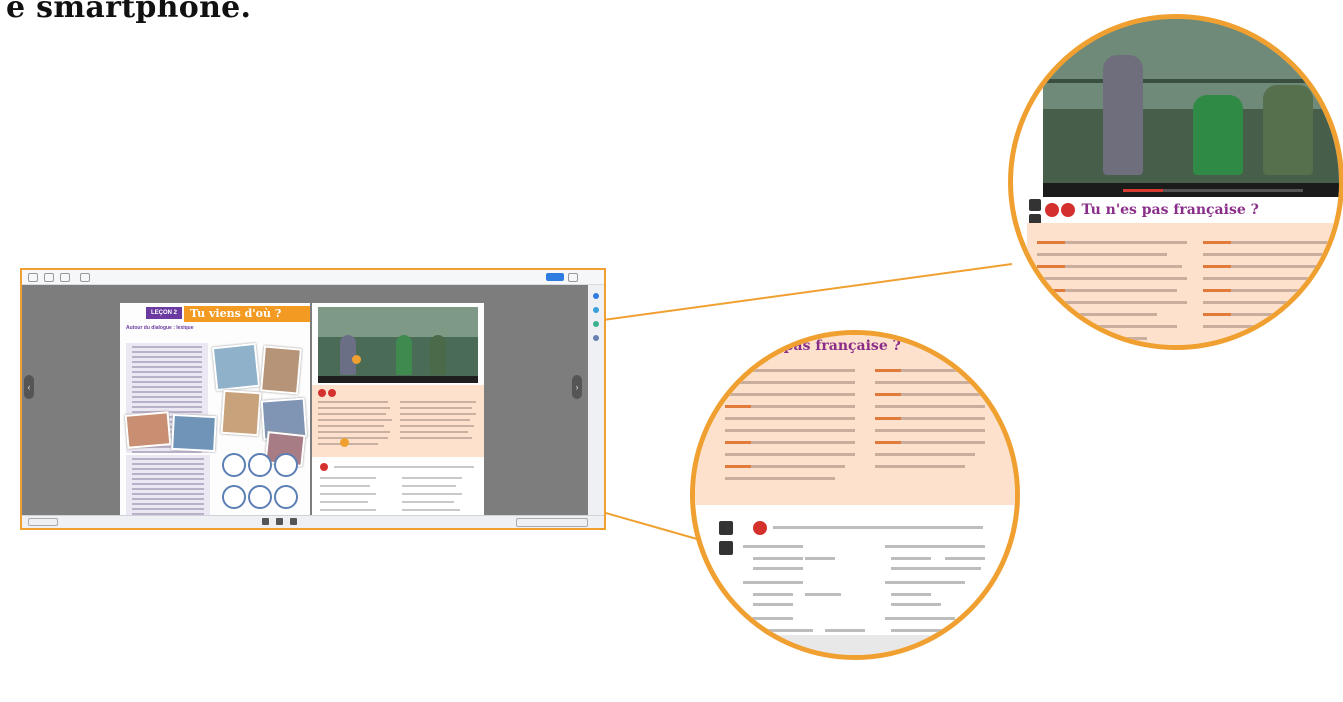 The image size is (1343, 702). Describe the element at coordinates (855, 495) in the screenshot. I see `zoom-callout-exercise: s pas française ?` at that location.